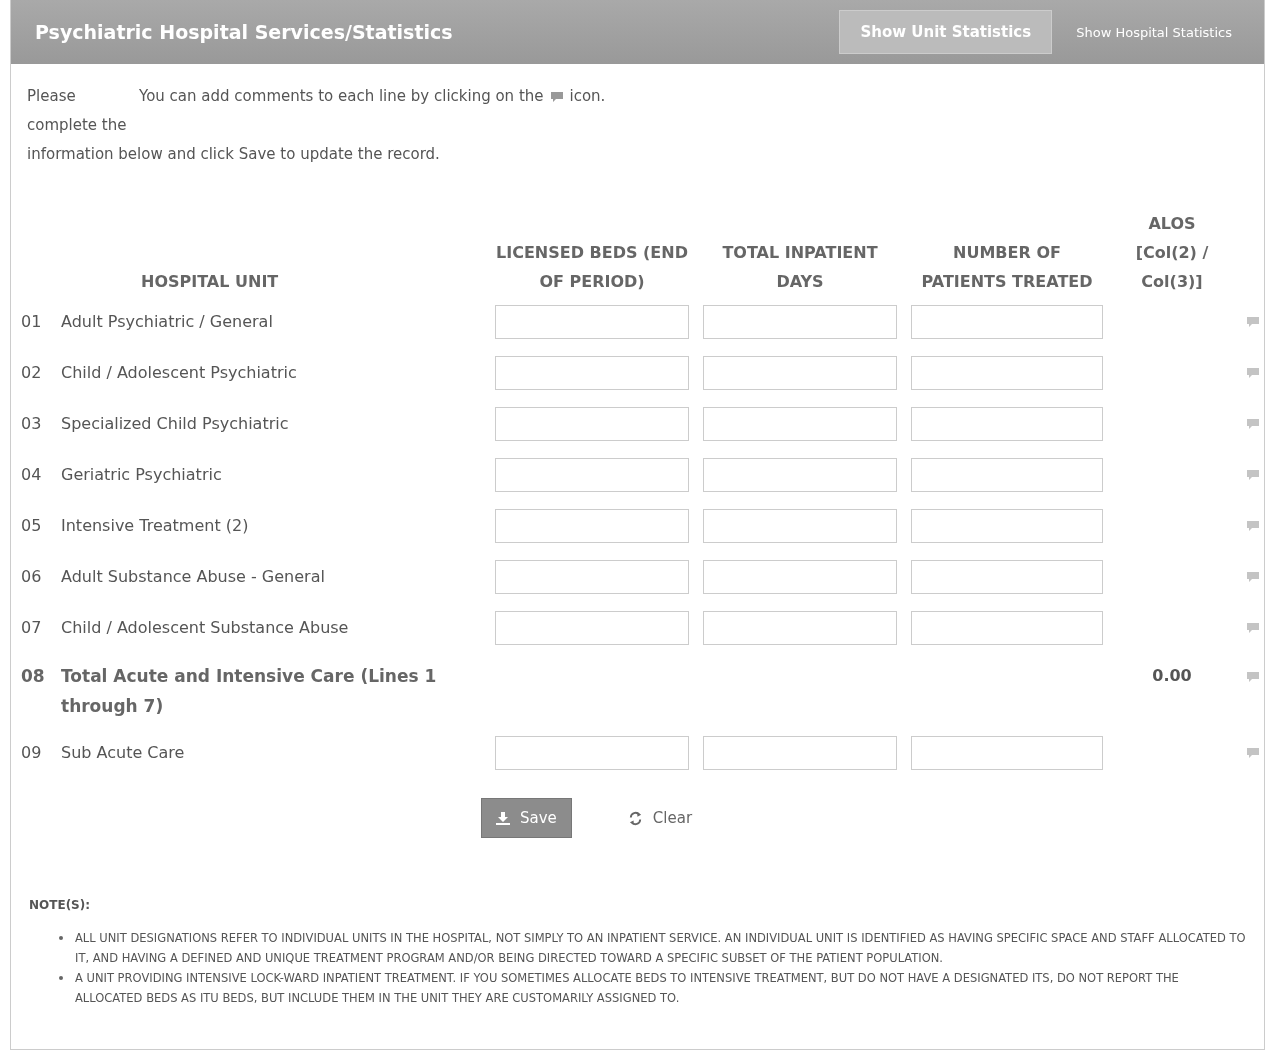 The image size is (1273, 1057). Describe the element at coordinates (32, 752) in the screenshot. I see `line-number: 09` at that location.